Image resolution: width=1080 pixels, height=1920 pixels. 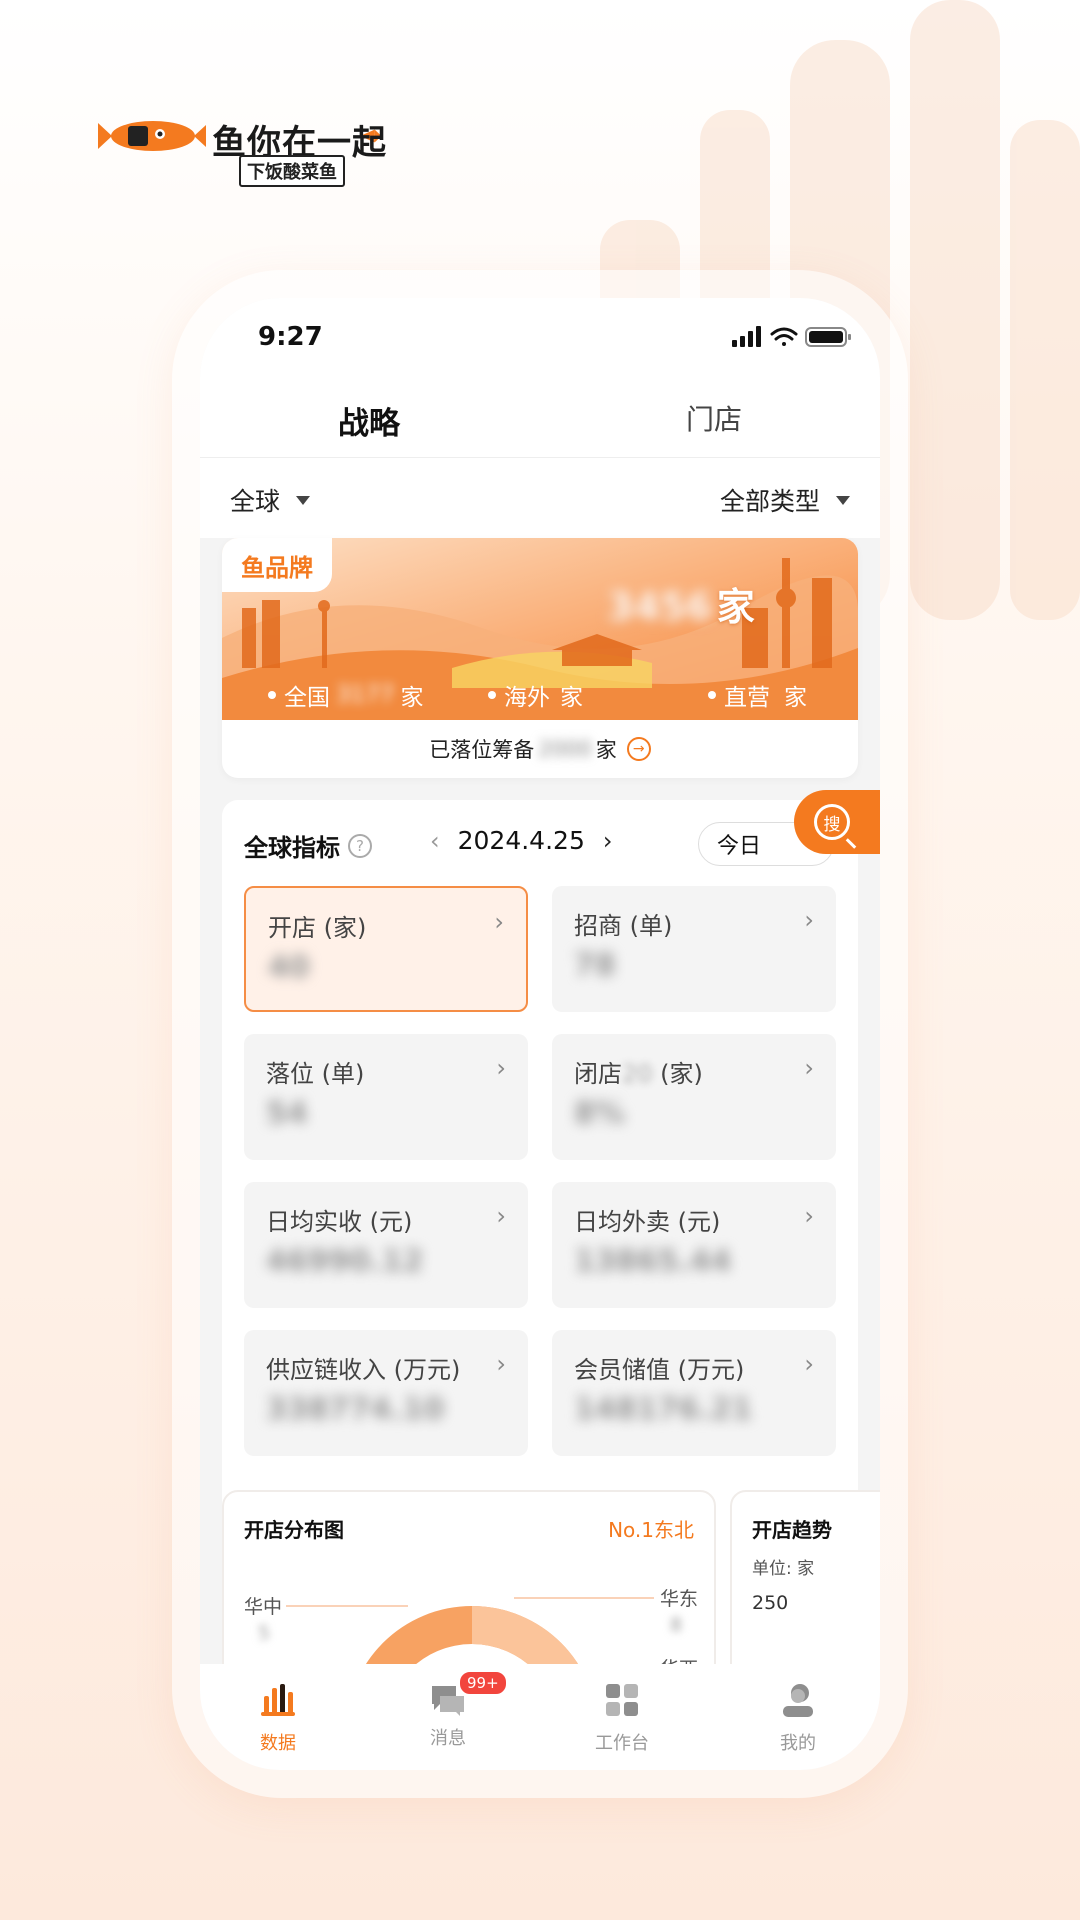 What do you see at coordinates (152, 136) in the screenshot?
I see `fish-logo-icon` at bounding box center [152, 136].